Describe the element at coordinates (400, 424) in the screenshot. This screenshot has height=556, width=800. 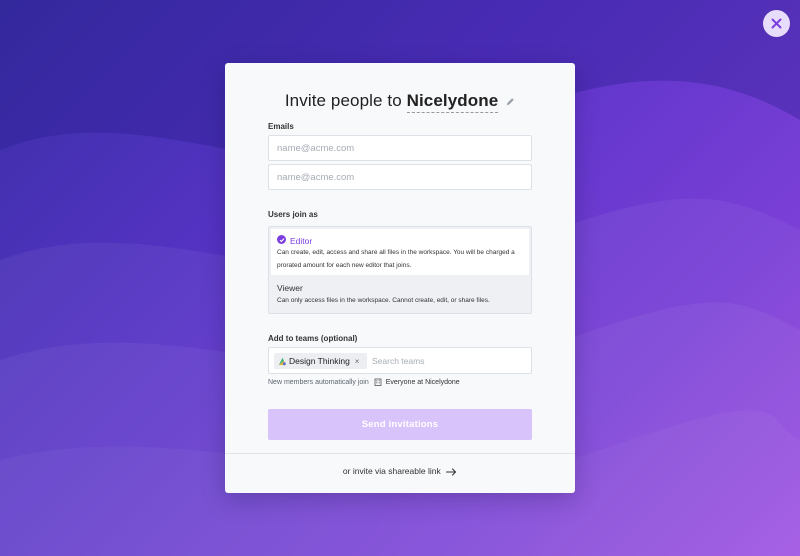
I see `send-invitations-button: Send invitations` at that location.